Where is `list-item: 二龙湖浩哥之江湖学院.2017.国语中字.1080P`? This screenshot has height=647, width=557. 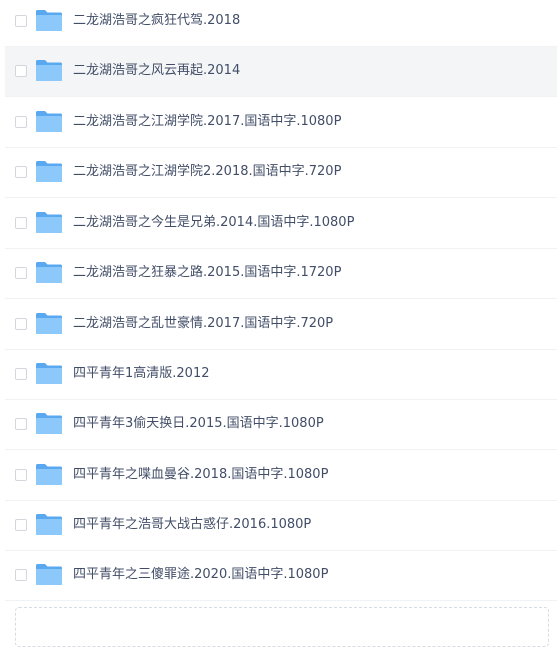
list-item: 二龙湖浩哥之江湖学院.2017.国语中字.1080P is located at coordinates (281, 123).